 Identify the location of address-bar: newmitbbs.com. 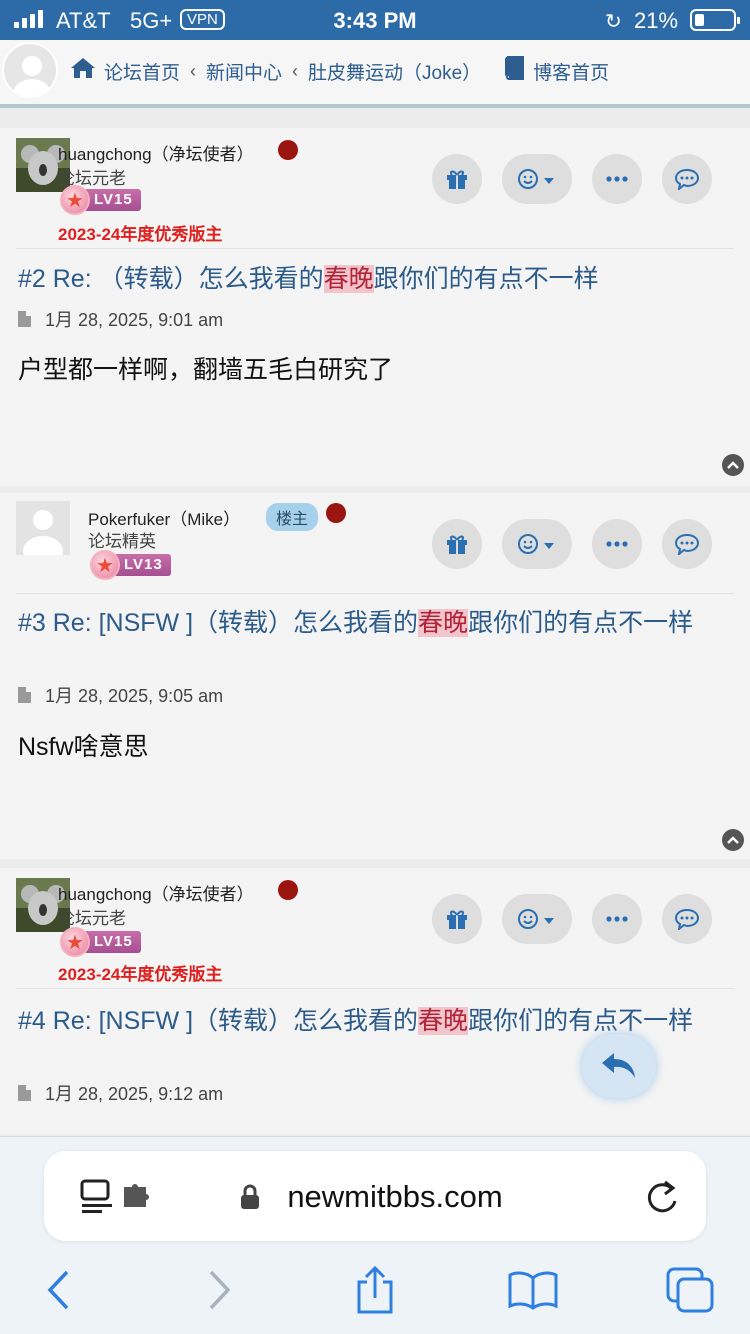
(375, 1196).